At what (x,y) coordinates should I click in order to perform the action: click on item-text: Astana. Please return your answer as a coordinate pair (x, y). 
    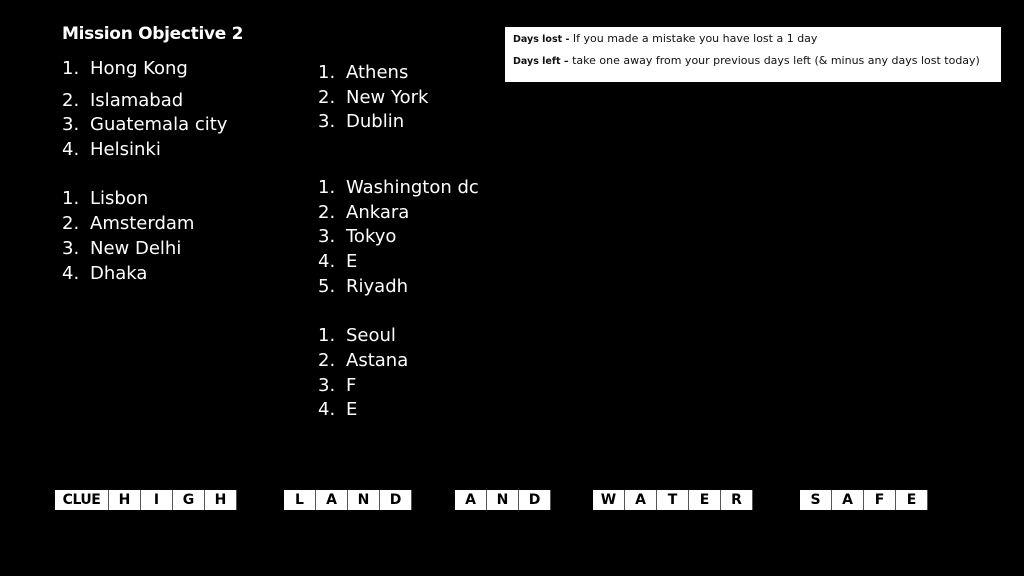
    Looking at the image, I should click on (377, 360).